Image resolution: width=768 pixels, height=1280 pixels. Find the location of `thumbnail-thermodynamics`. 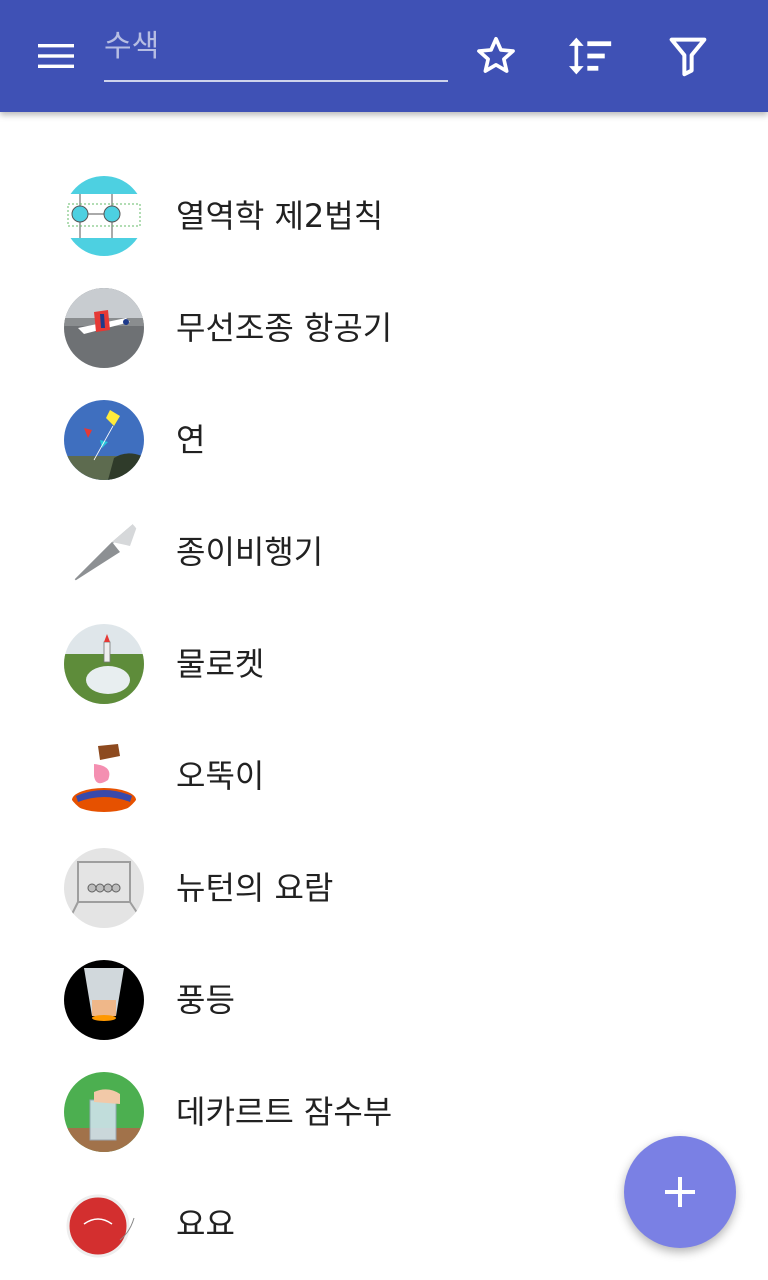

thumbnail-thermodynamics is located at coordinates (104, 216).